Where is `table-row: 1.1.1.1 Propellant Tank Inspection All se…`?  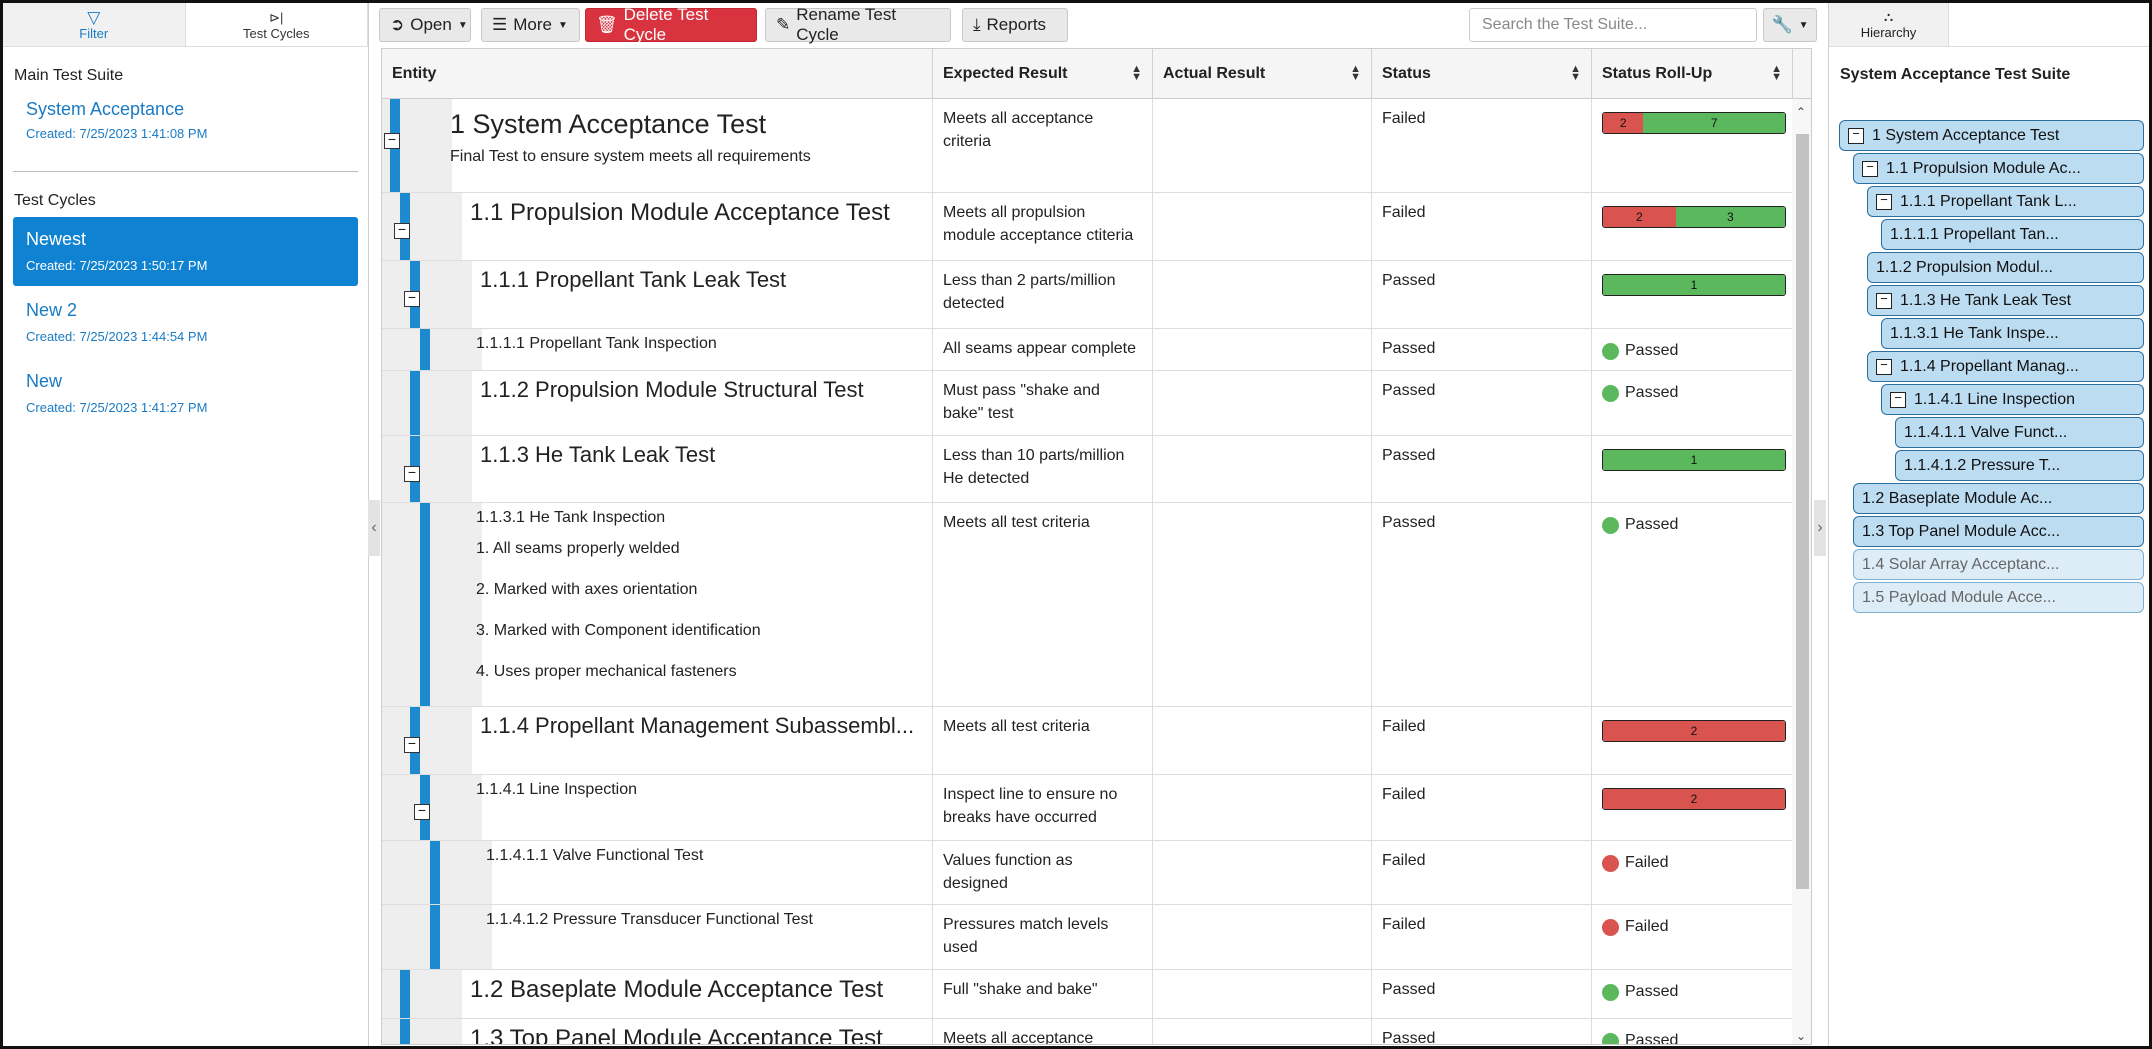 table-row: 1.1.1.1 Propellant Tank Inspection All se… is located at coordinates (1087, 350).